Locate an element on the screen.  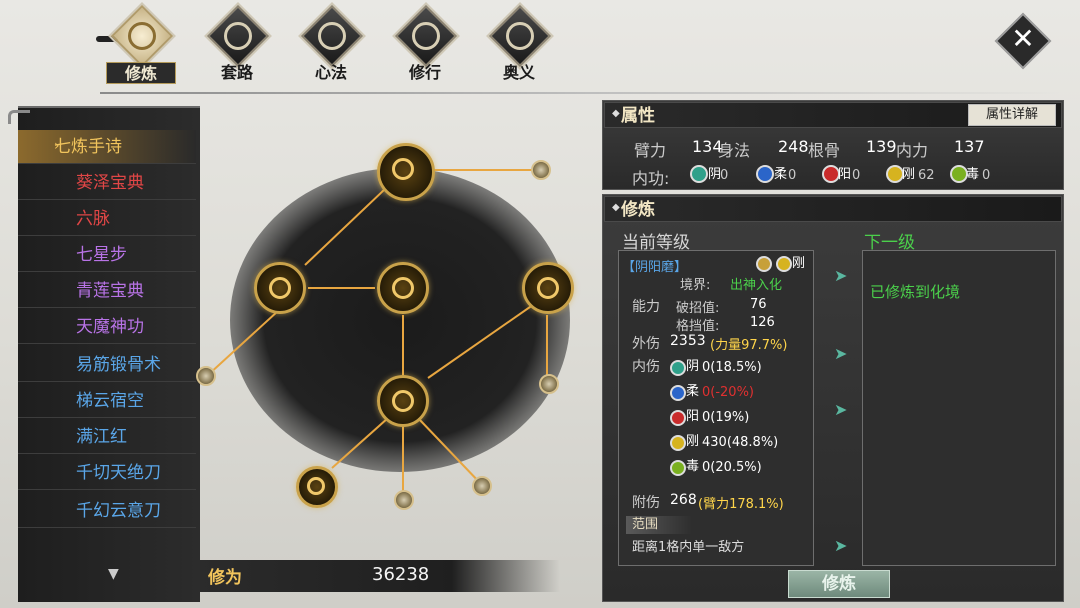
inner-element-name: 阴 is located at coordinates (693, 366).